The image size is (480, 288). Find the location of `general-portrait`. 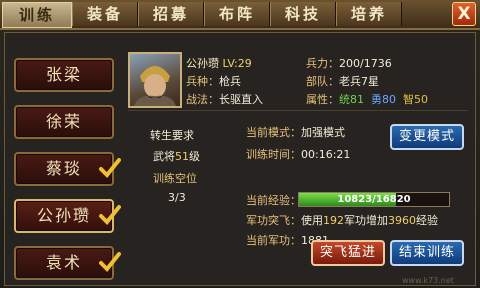

general-portrait is located at coordinates (155, 80).